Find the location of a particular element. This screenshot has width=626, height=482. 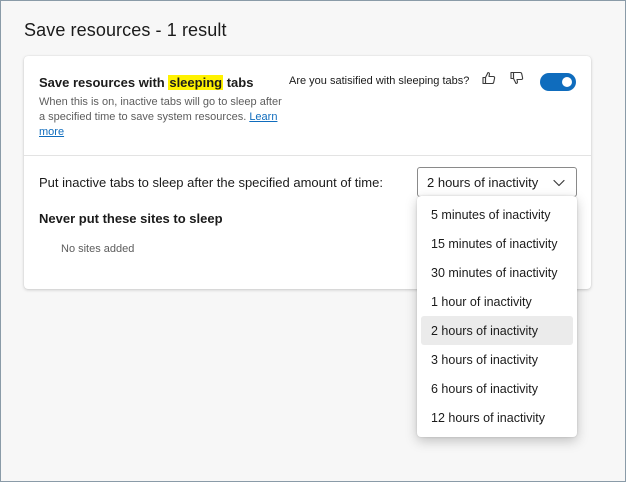

thumbs-up-button is located at coordinates (489, 80).